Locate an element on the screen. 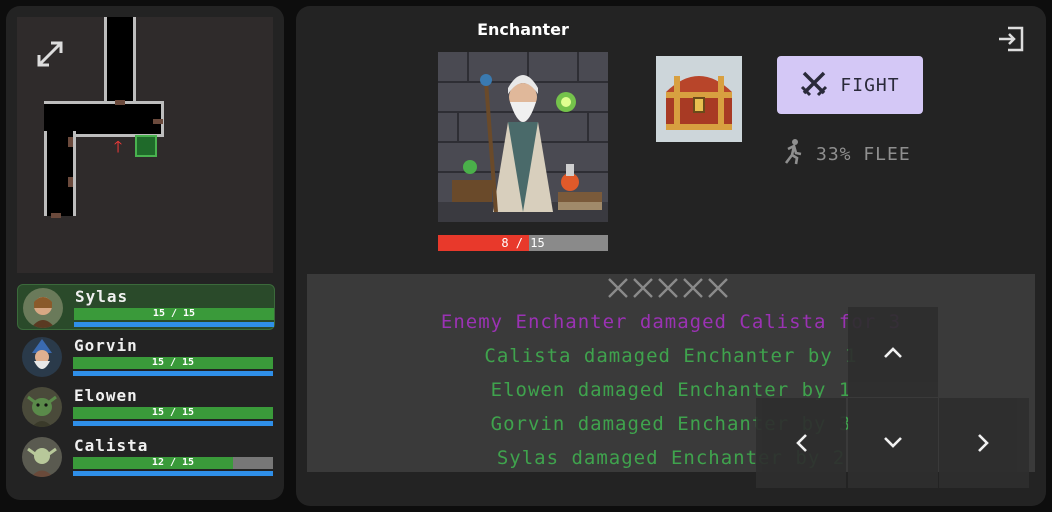  enemy-hp-max: 15 is located at coordinates (537, 243).